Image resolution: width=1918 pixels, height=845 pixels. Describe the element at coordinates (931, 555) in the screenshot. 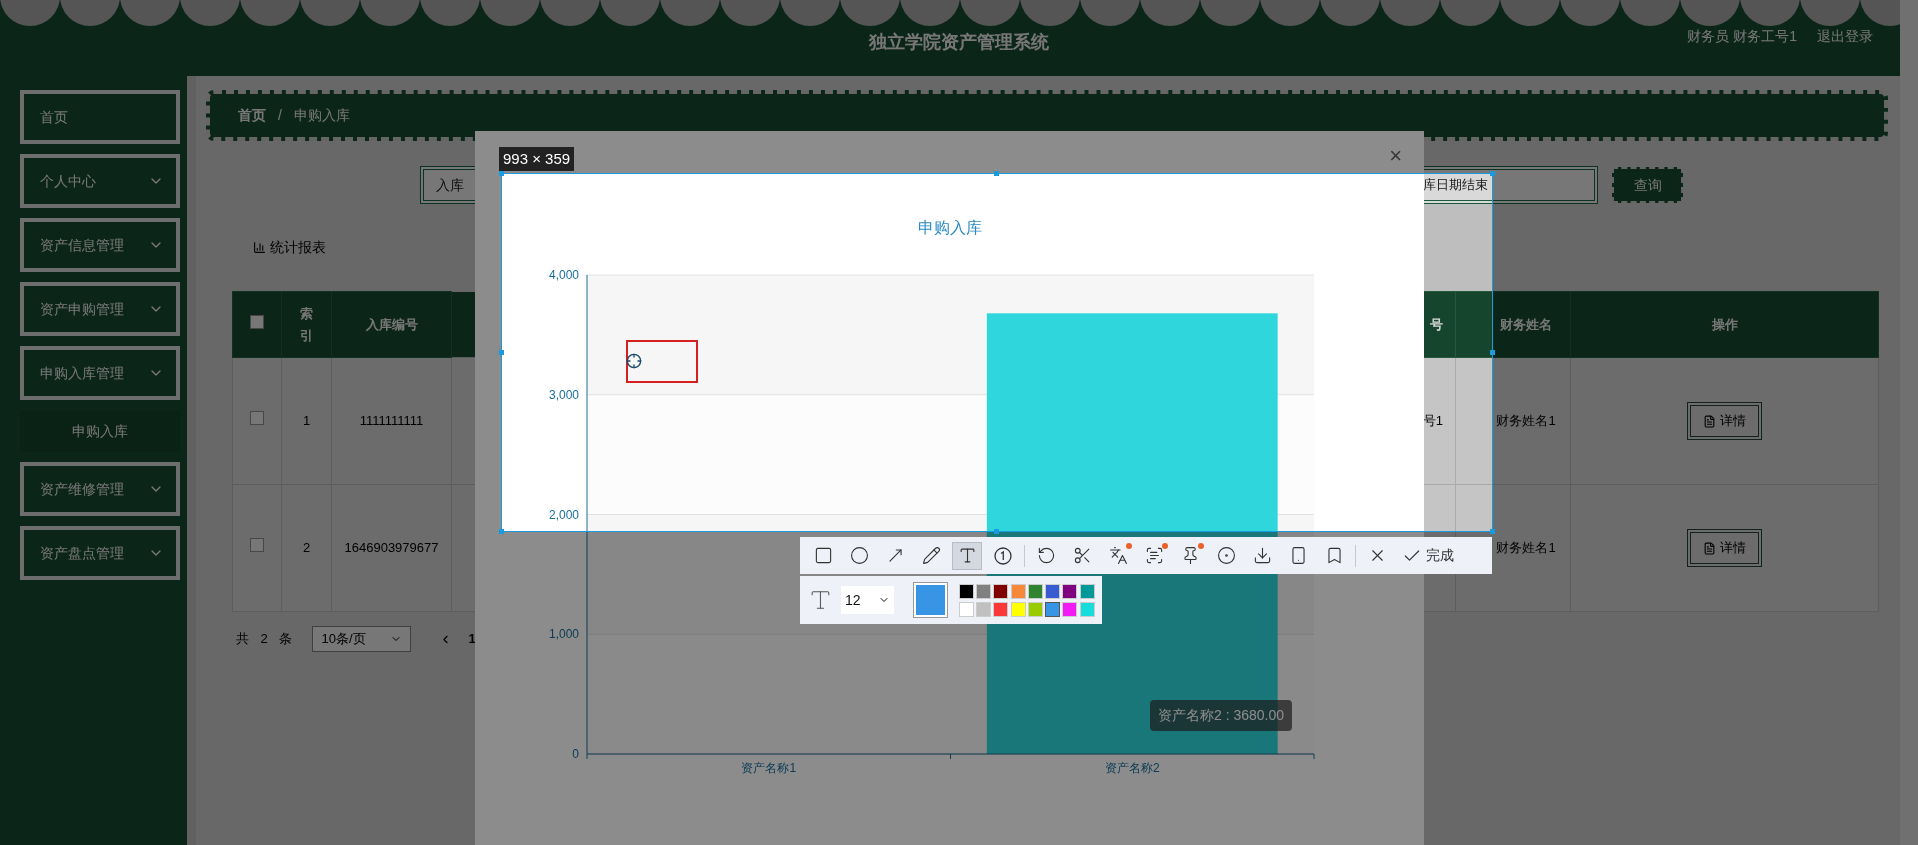

I see `pencil-icon` at that location.